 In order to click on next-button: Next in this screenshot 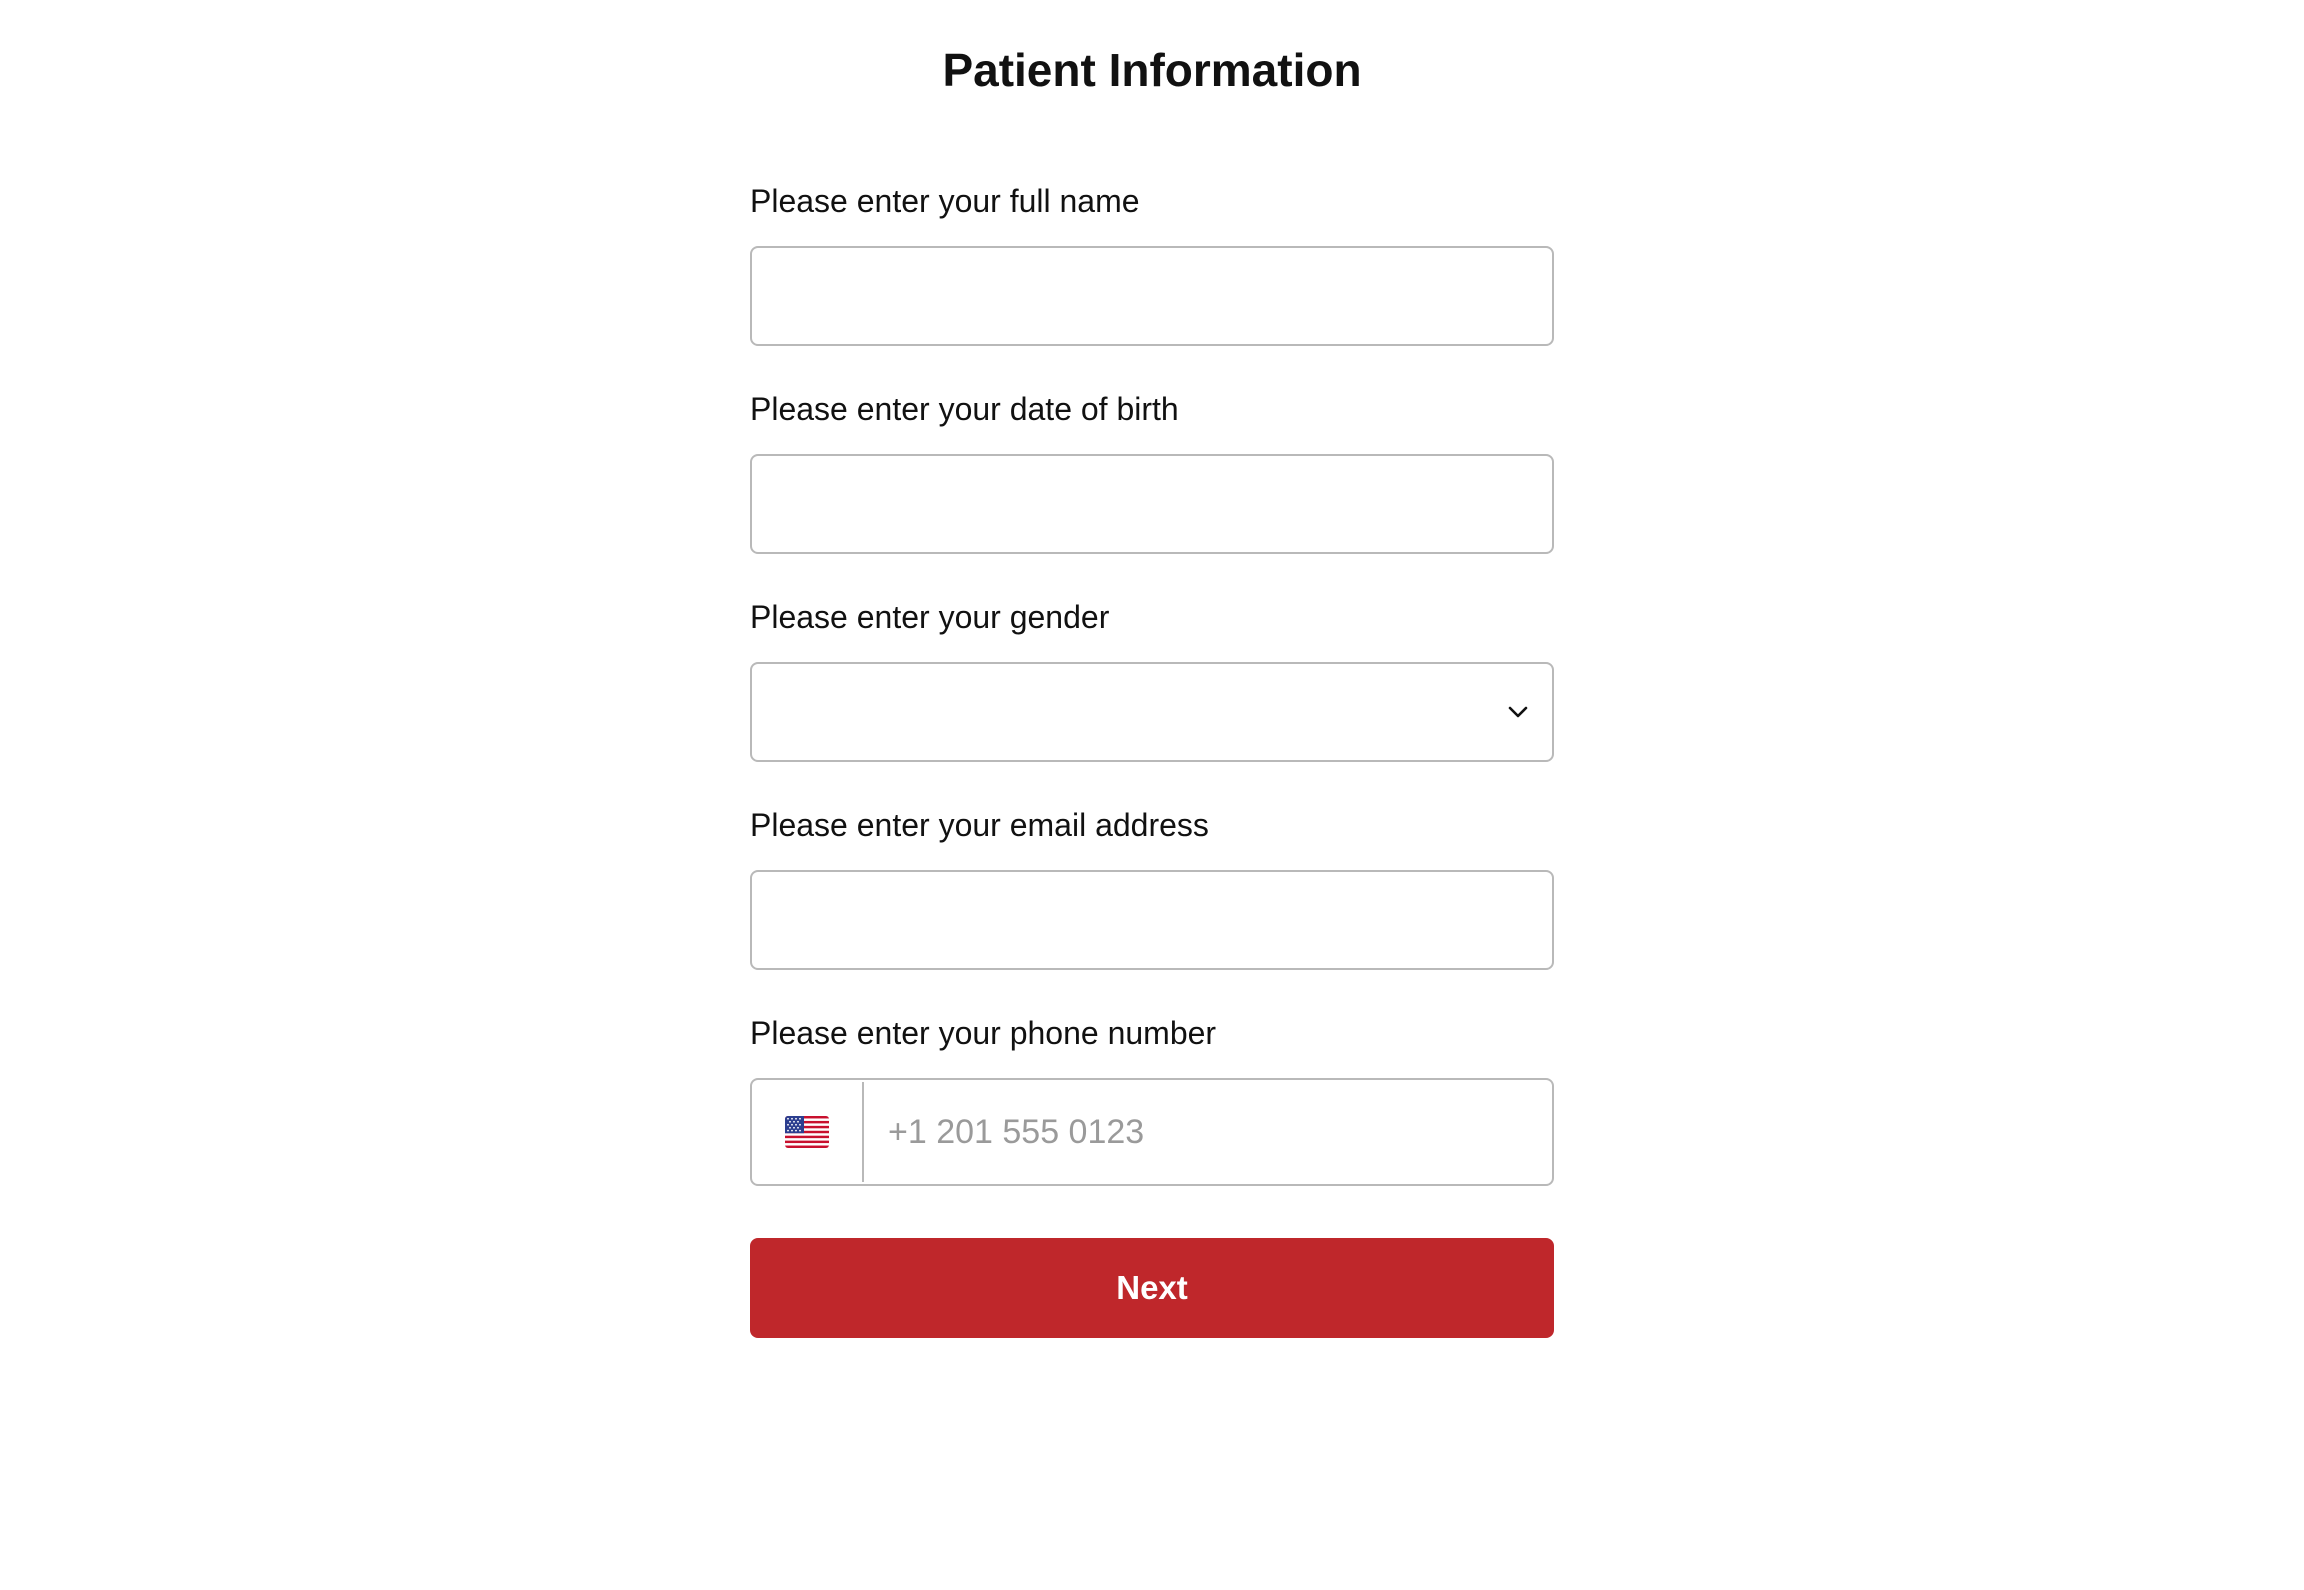, I will do `click(1152, 1288)`.